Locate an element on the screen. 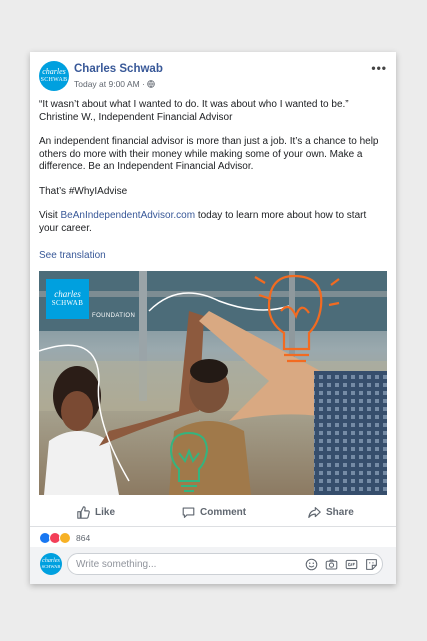 The image size is (427, 641). actions-divider is located at coordinates (213, 526).